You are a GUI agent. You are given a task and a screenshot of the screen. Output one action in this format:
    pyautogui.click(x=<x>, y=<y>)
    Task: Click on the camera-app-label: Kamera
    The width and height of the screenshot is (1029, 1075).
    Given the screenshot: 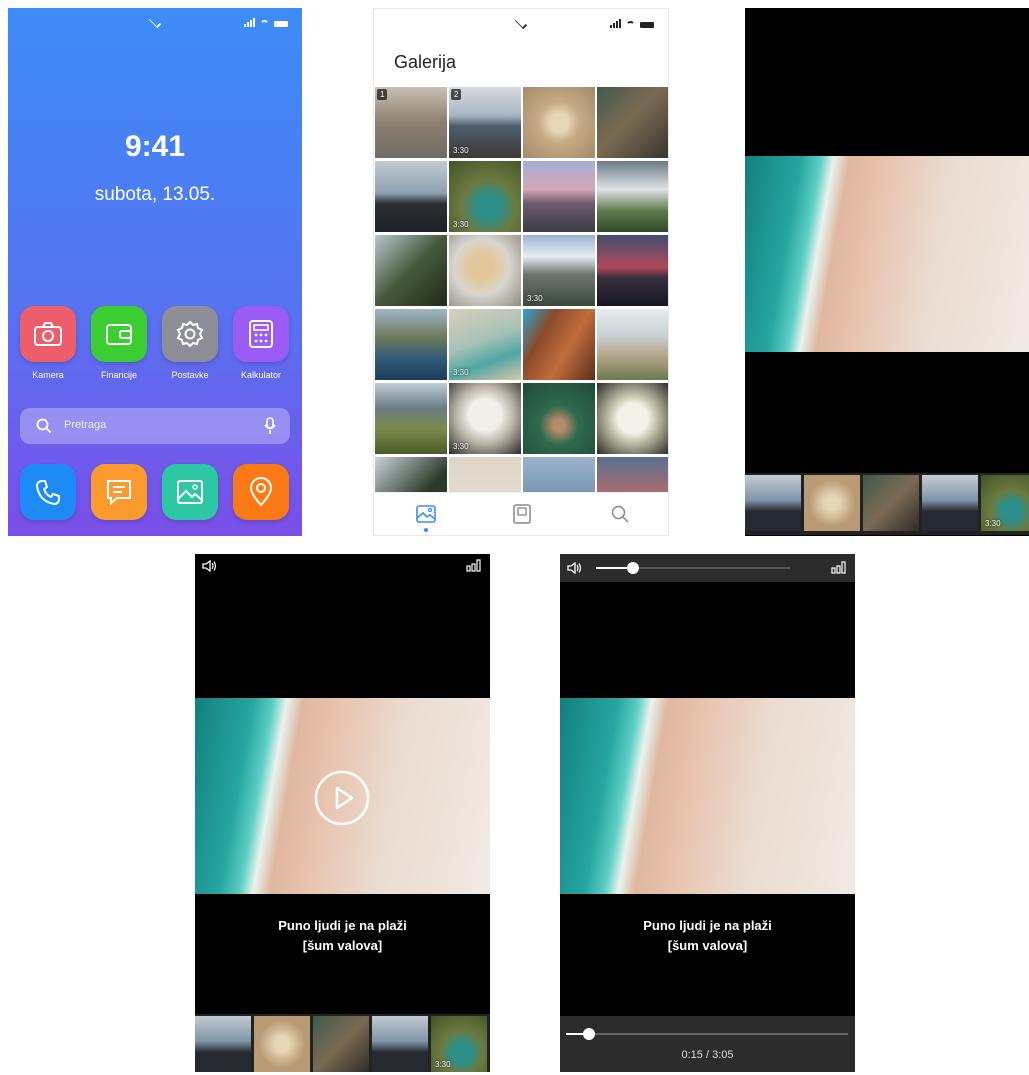 What is the action you would take?
    pyautogui.click(x=48, y=375)
    